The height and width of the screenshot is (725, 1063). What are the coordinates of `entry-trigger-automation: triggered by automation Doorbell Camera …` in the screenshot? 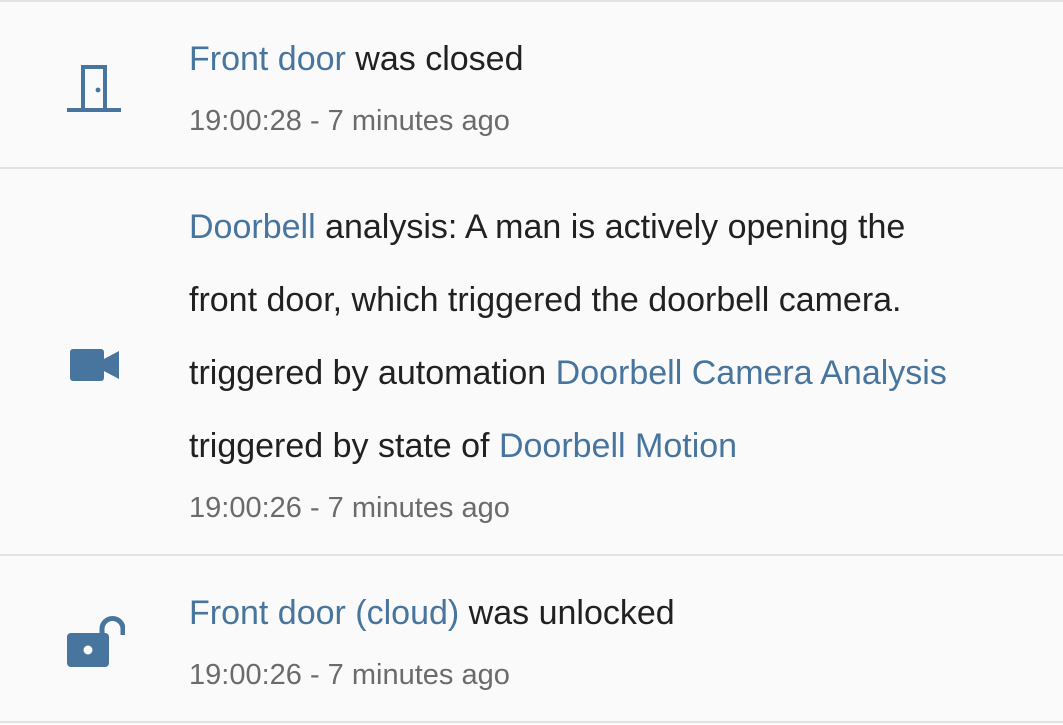 It's located at (568, 373).